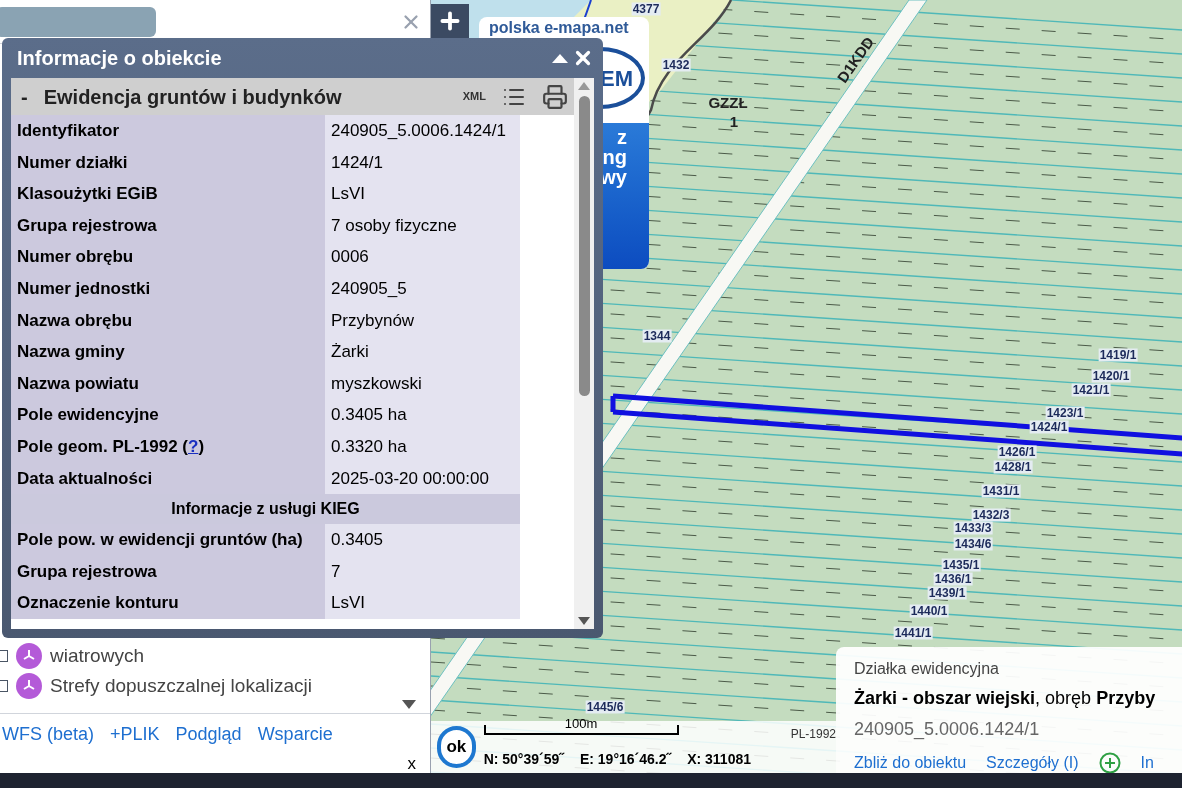 This screenshot has height=788, width=1182. What do you see at coordinates (719, 759) in the screenshot?
I see `coordinate-readout: X: 311081` at bounding box center [719, 759].